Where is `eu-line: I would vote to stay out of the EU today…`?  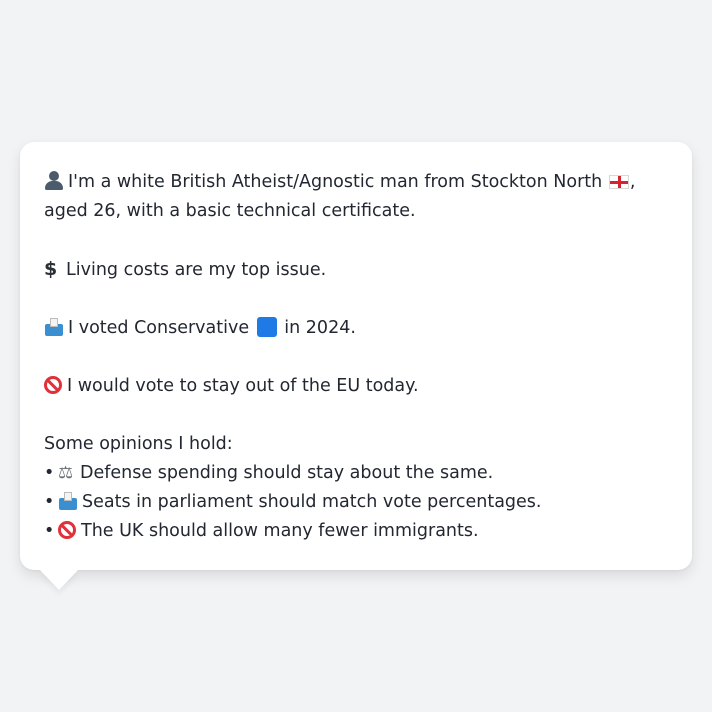 eu-line: I would vote to stay out of the EU today… is located at coordinates (356, 386).